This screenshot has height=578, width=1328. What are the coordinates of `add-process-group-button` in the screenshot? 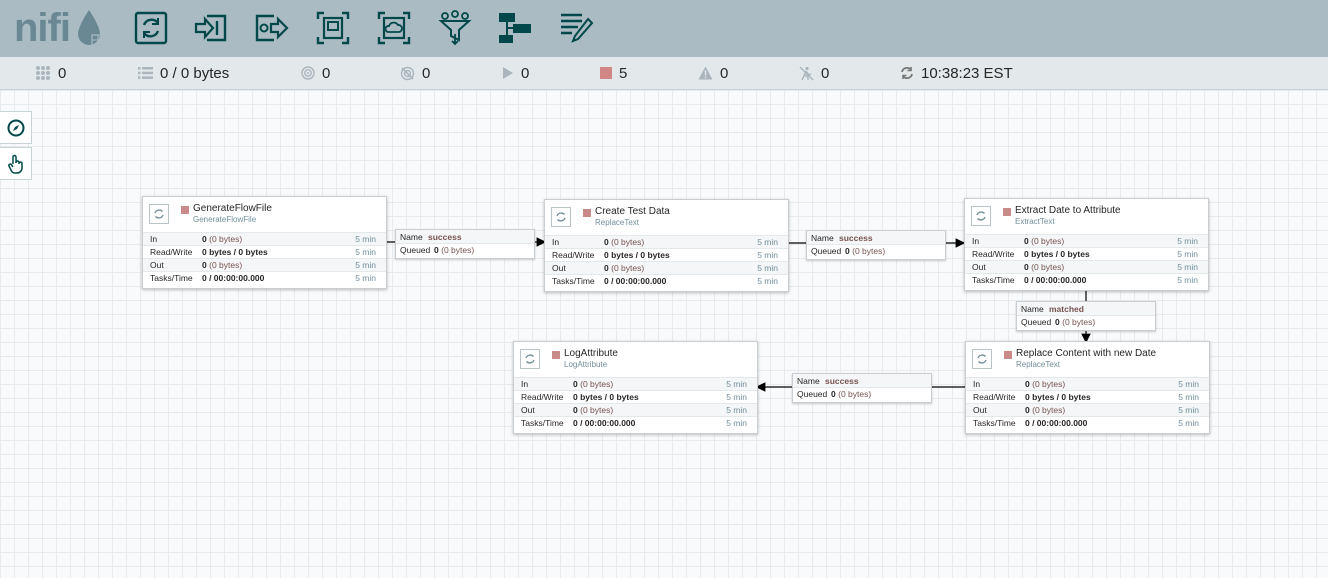 It's located at (333, 28).